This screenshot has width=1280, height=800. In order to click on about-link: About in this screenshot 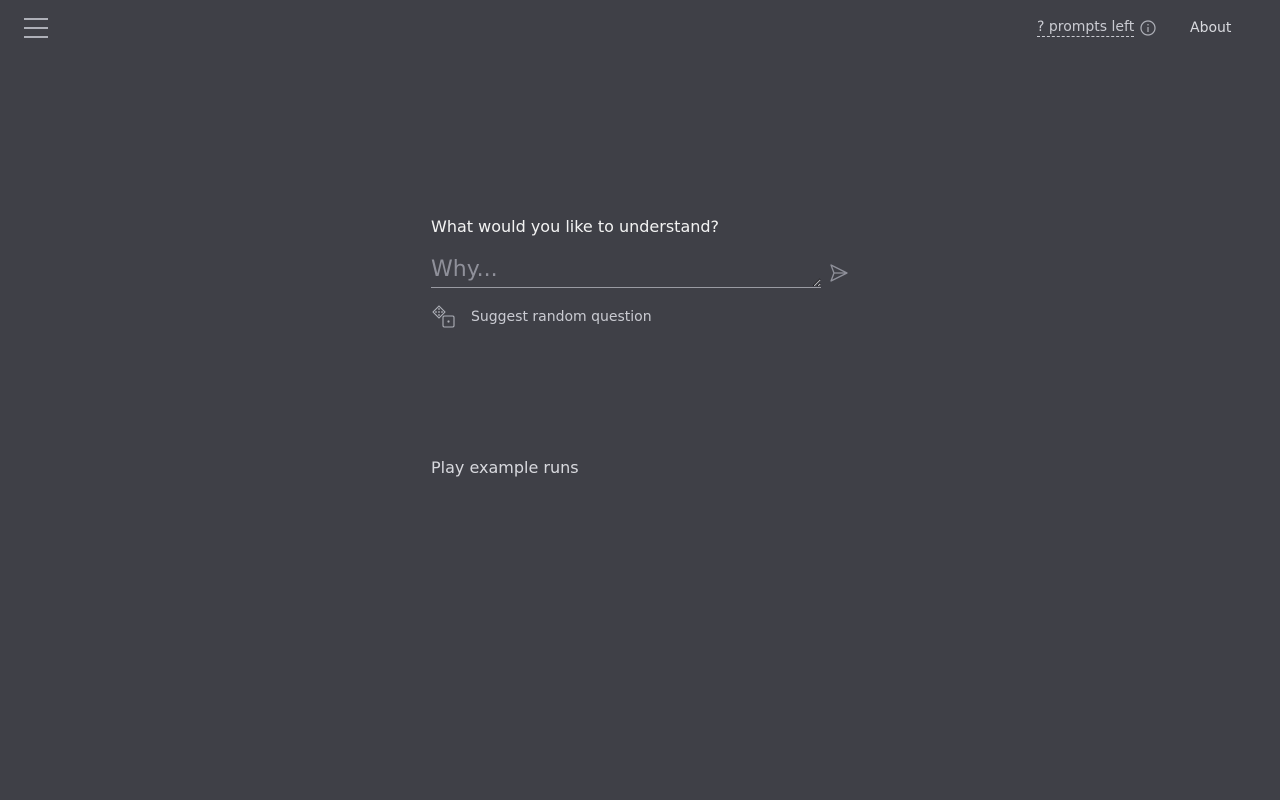, I will do `click(1210, 28)`.